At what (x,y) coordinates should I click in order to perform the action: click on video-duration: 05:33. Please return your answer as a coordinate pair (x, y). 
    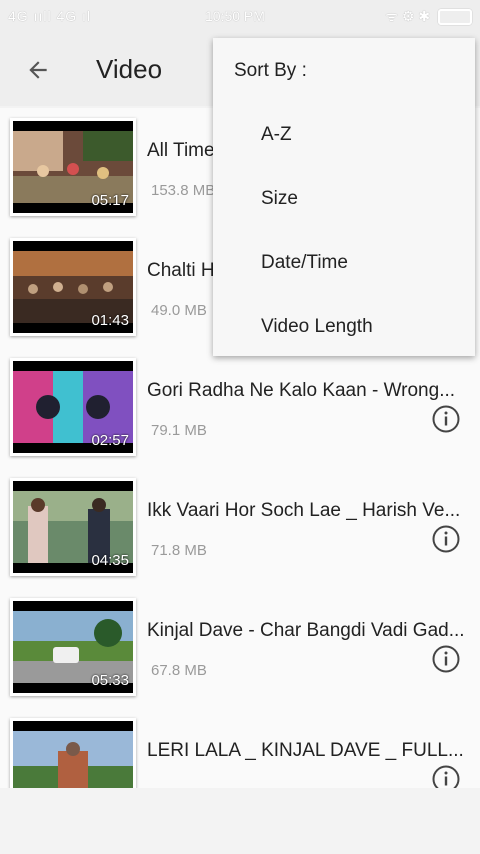
    Looking at the image, I should click on (110, 680).